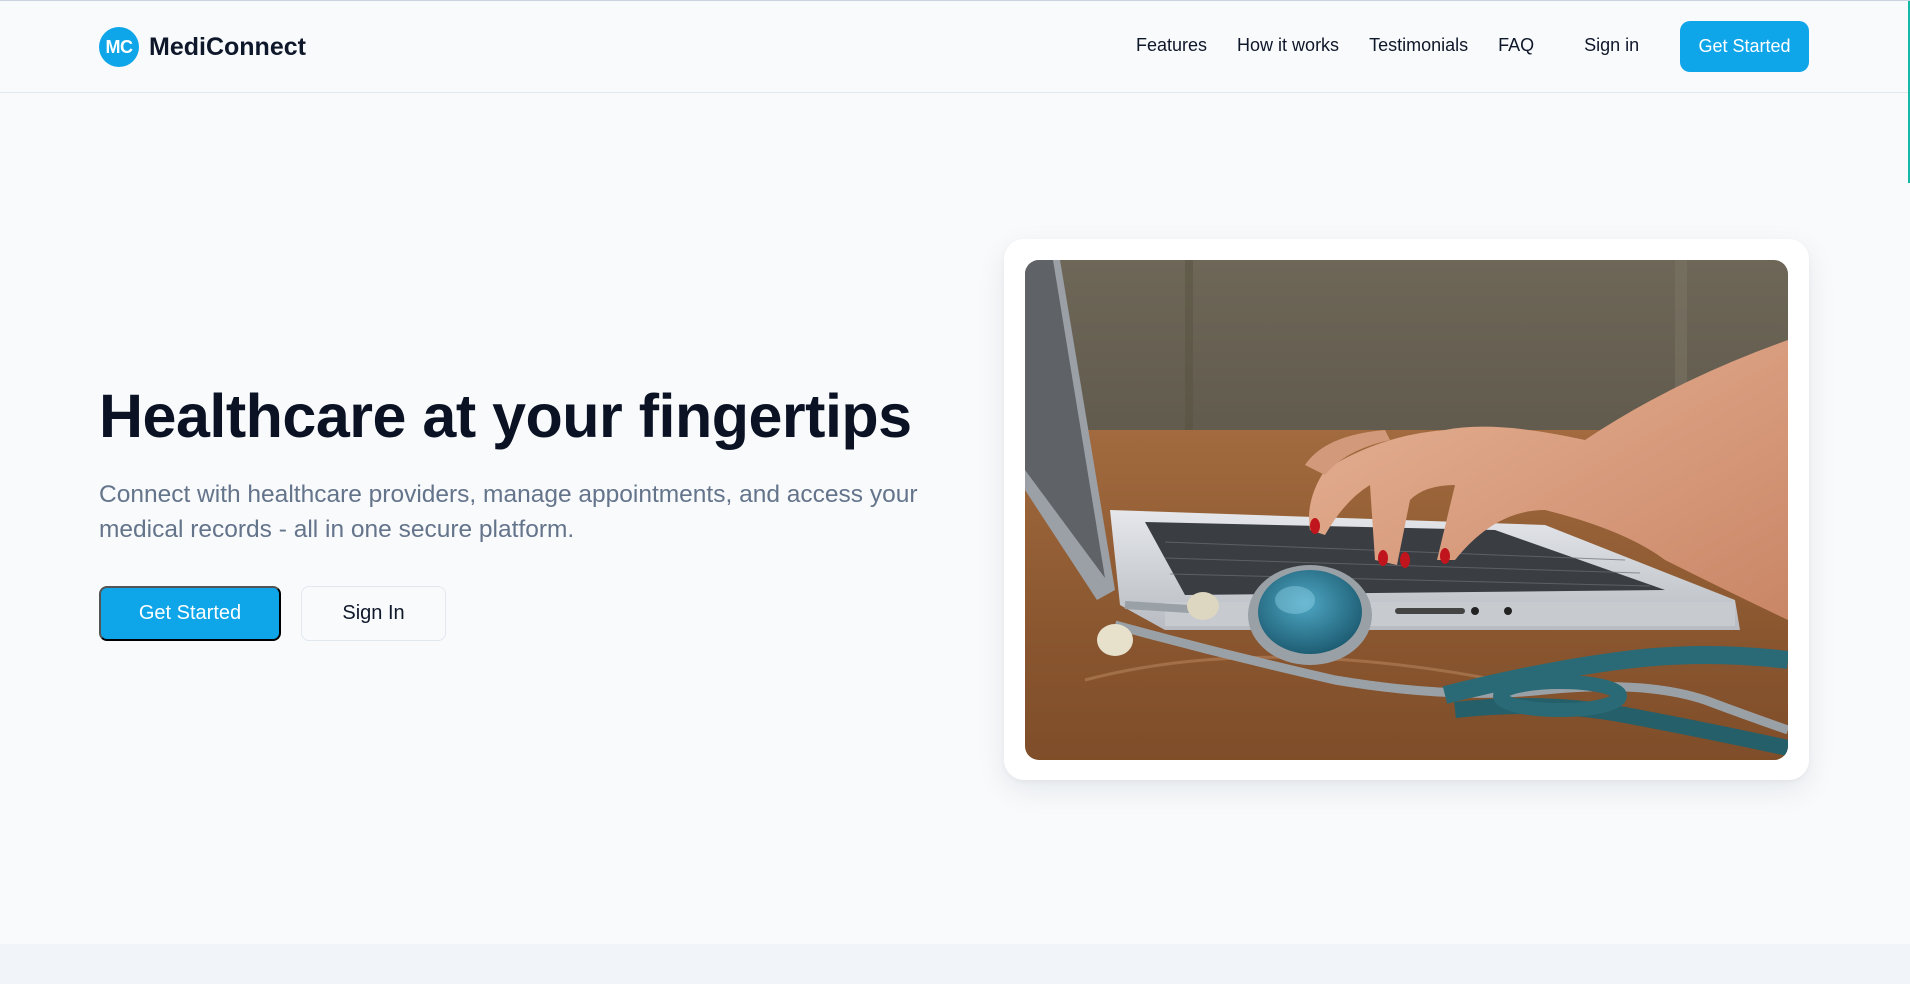 The image size is (1910, 984). I want to click on nav-link-faq: FAQ, so click(1516, 45).